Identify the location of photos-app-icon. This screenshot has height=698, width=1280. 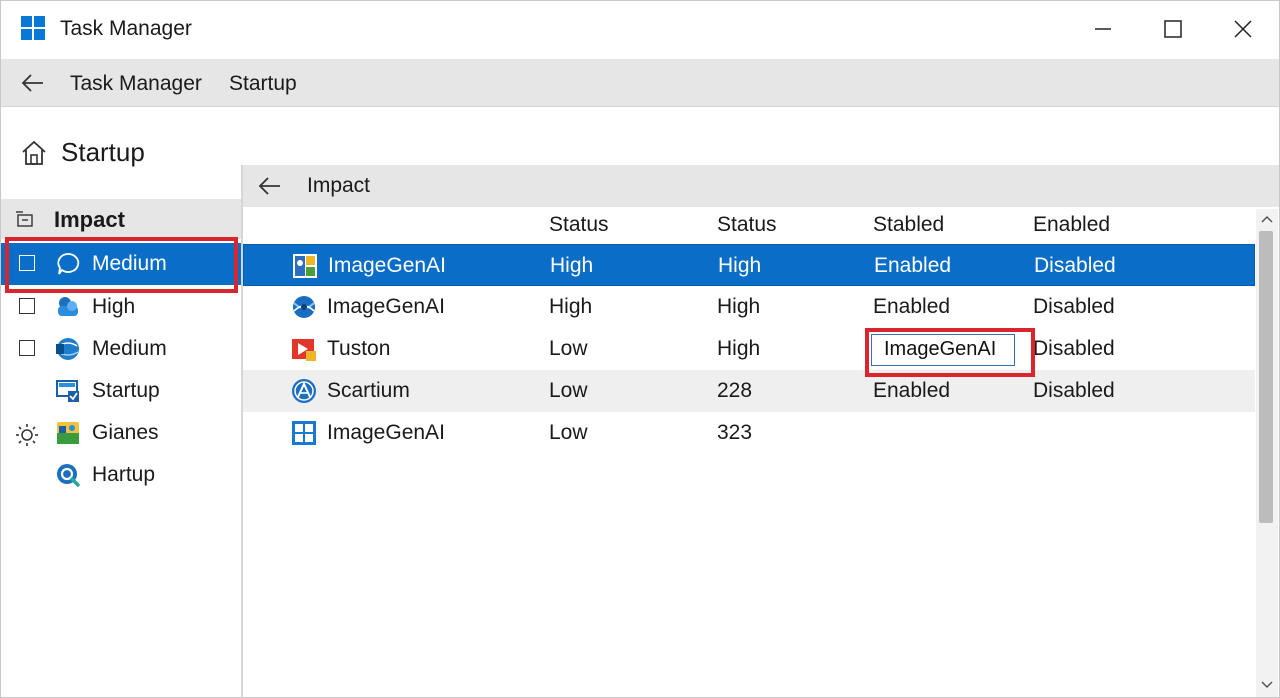
(68, 433).